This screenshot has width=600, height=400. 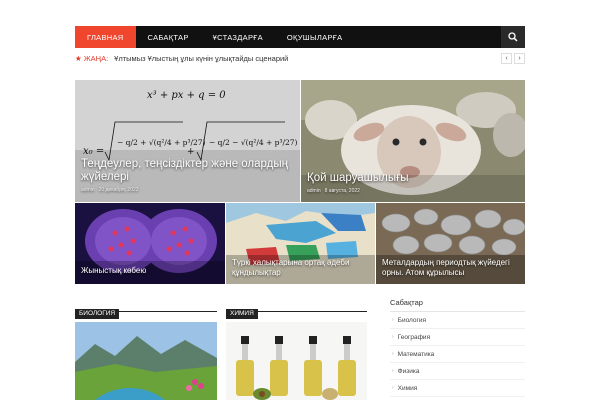 I want to click on nav-item-home: ГЛАВНАЯ, so click(x=105, y=37).